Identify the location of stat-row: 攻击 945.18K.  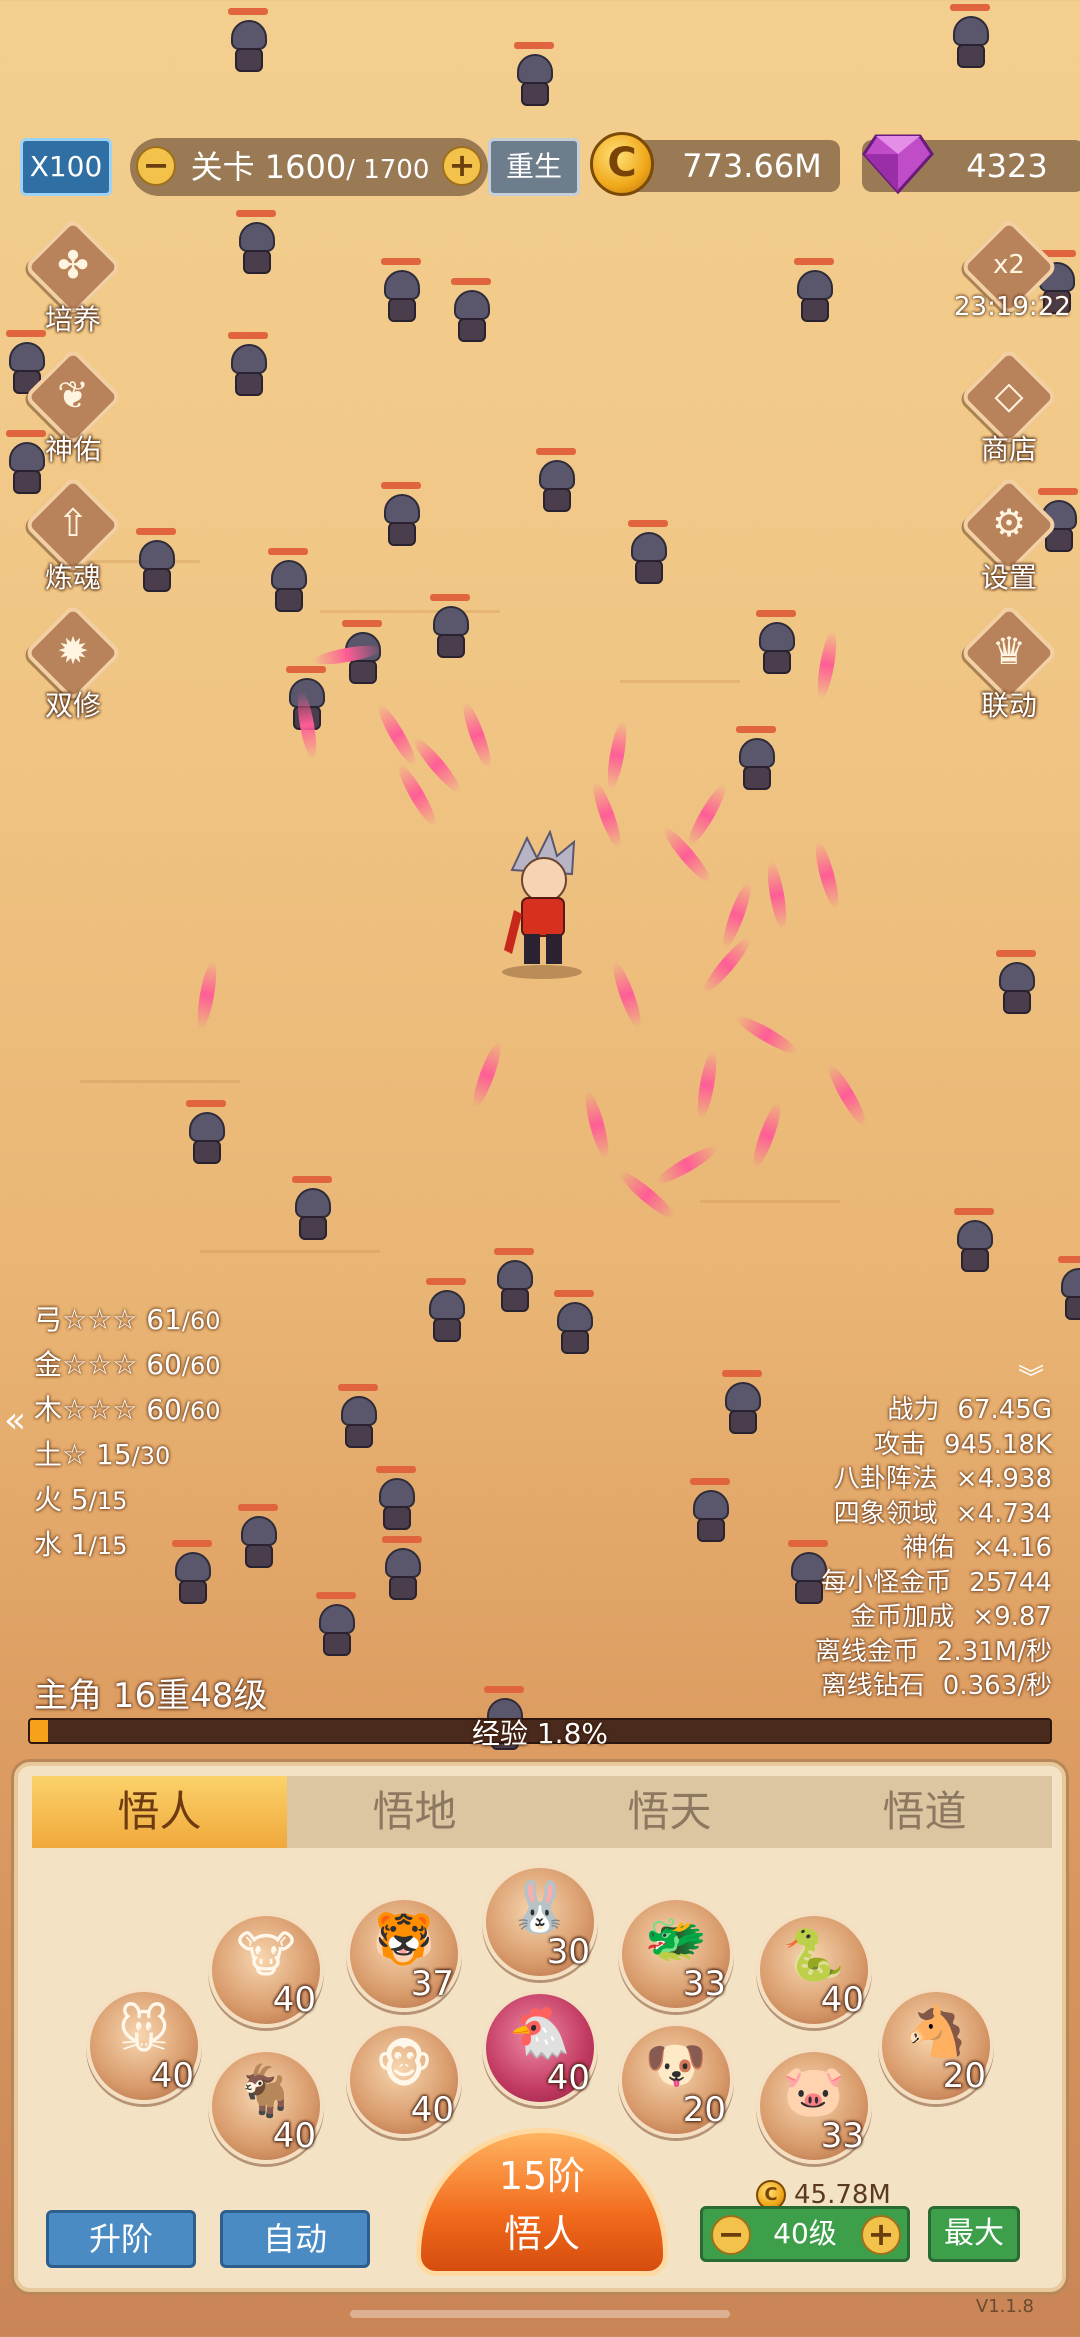
(933, 1445).